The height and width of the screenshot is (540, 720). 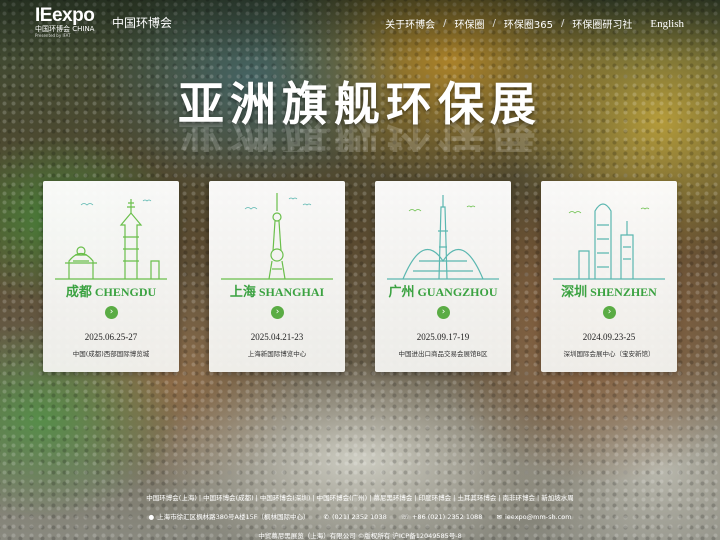 I want to click on event-date: 2025.04.21-23, so click(x=277, y=337).